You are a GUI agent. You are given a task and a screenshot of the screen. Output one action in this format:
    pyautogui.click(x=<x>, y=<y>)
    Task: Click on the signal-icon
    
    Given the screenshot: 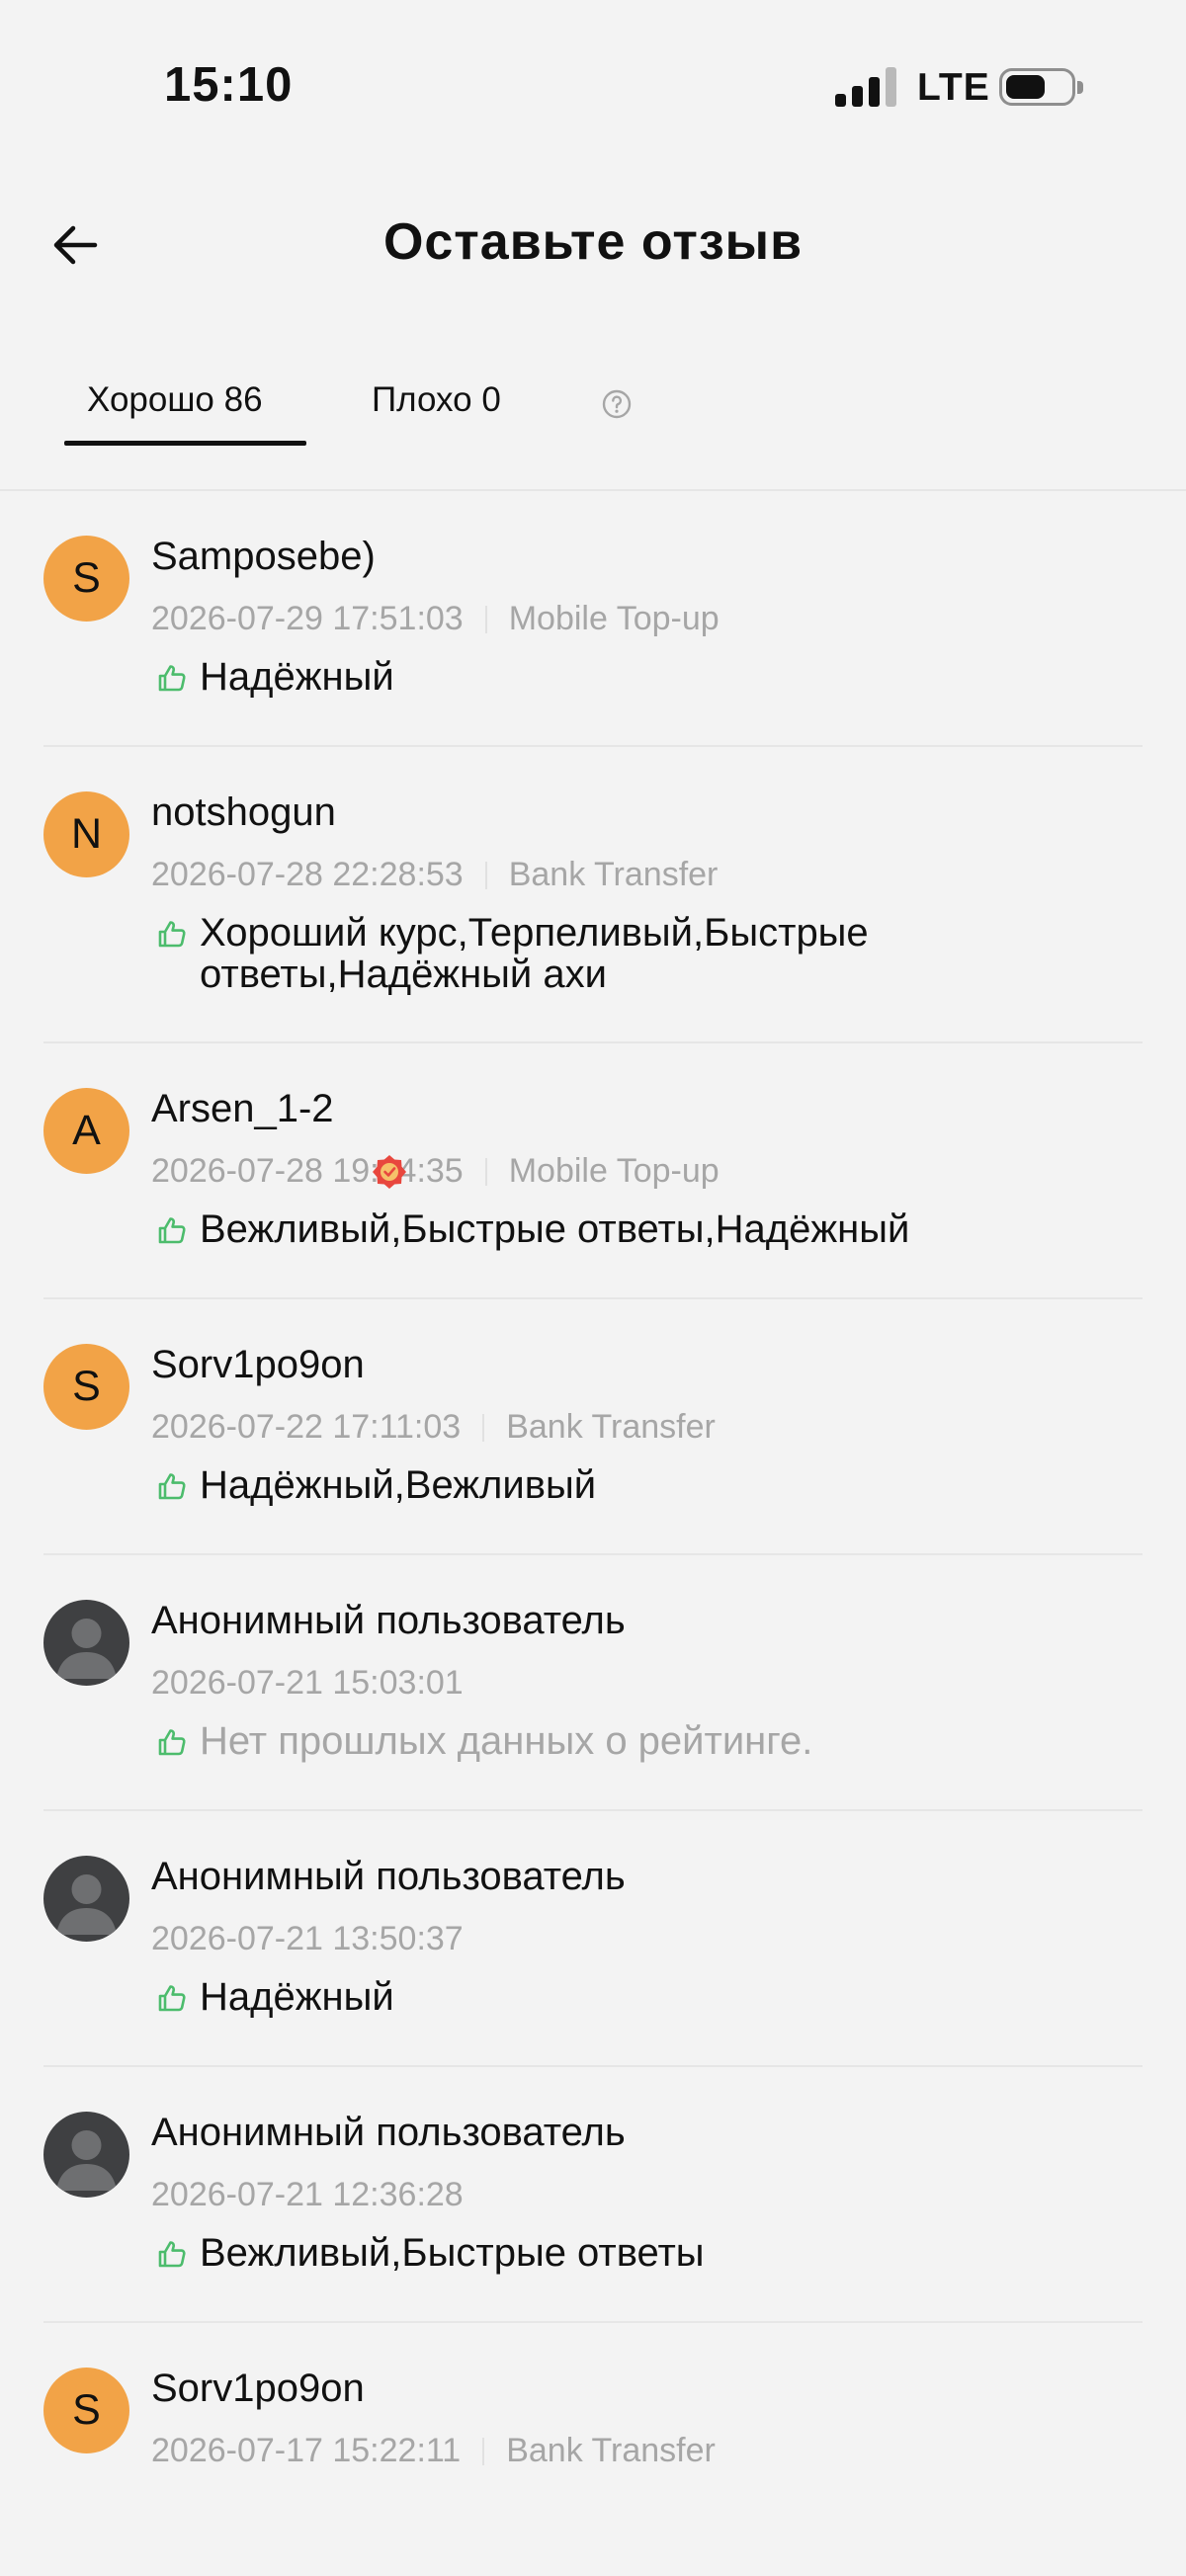 What is the action you would take?
    pyautogui.click(x=865, y=87)
    